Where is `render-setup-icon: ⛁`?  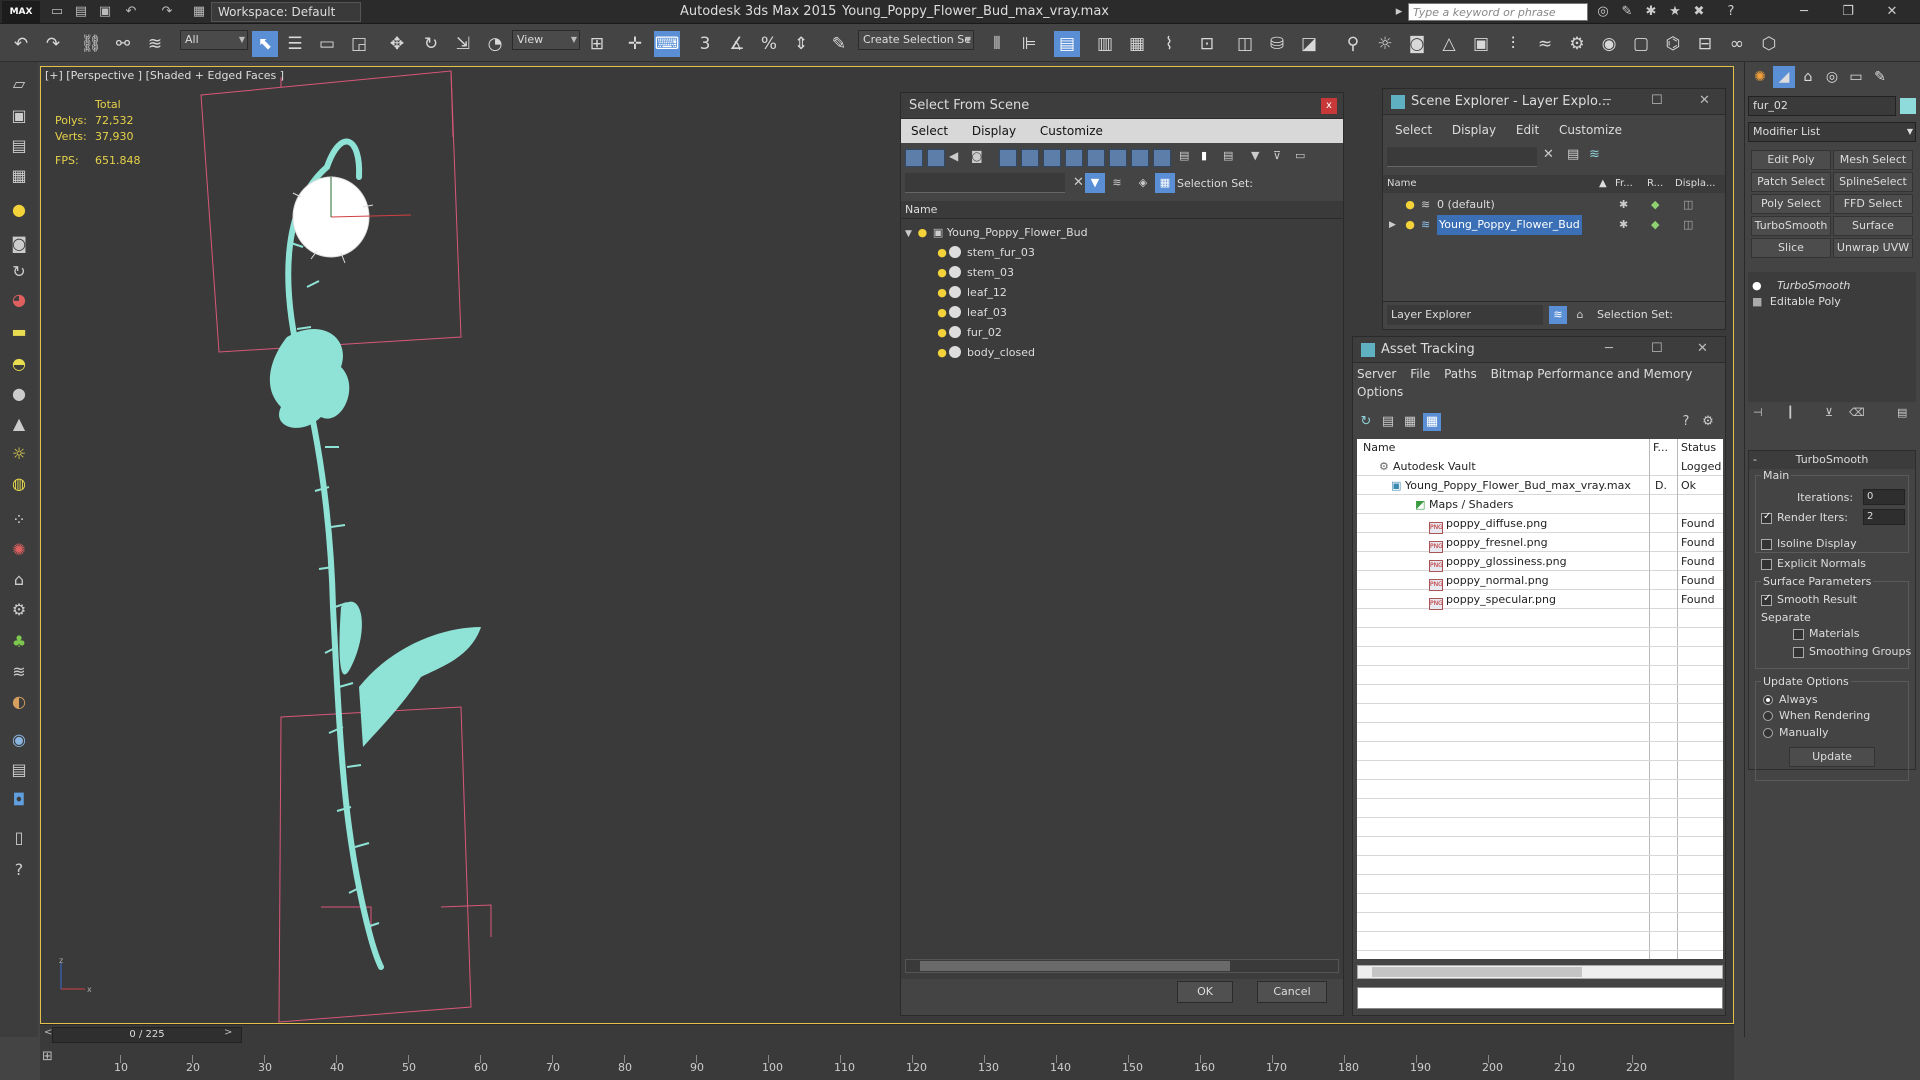 render-setup-icon: ⛁ is located at coordinates (1277, 44).